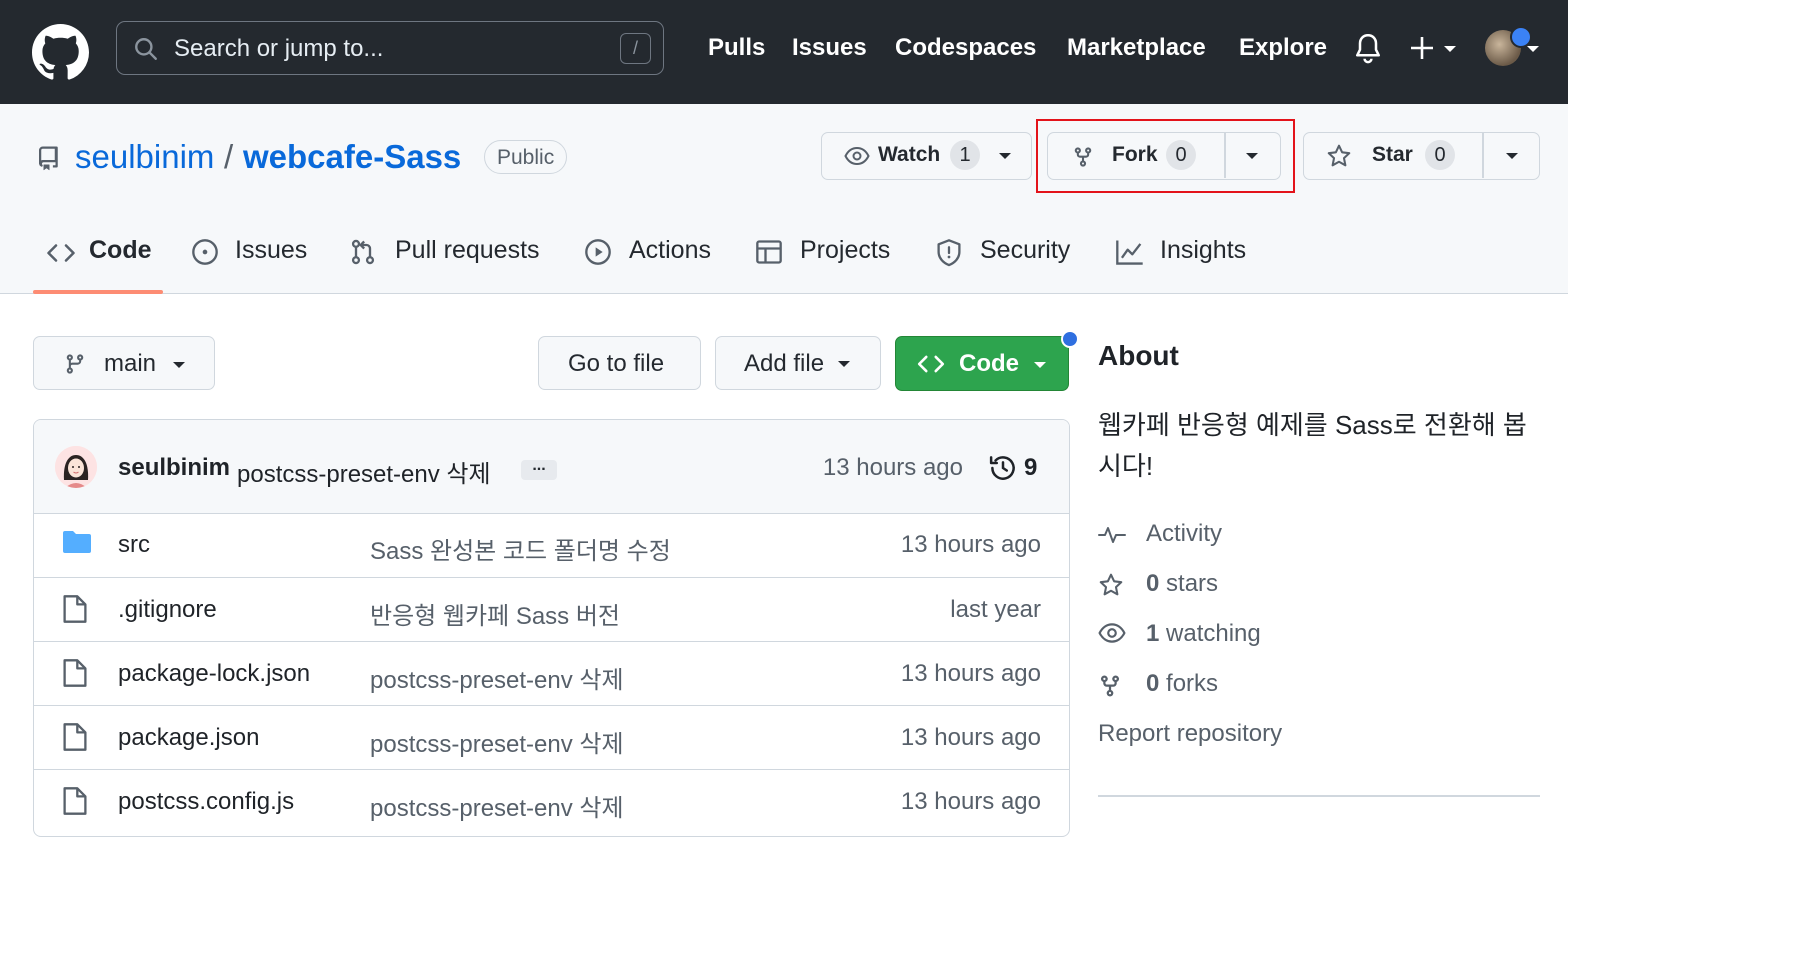  Describe the element at coordinates (670, 250) in the screenshot. I see `tab-actions: Actions` at that location.